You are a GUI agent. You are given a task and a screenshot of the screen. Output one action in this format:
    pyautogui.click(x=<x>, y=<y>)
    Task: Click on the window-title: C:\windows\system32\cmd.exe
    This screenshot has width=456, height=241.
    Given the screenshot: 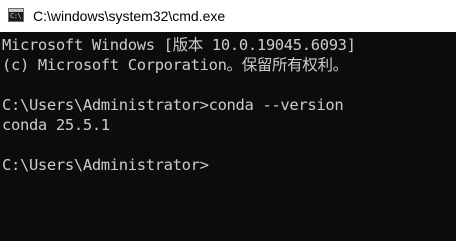 What is the action you would take?
    pyautogui.click(x=129, y=16)
    